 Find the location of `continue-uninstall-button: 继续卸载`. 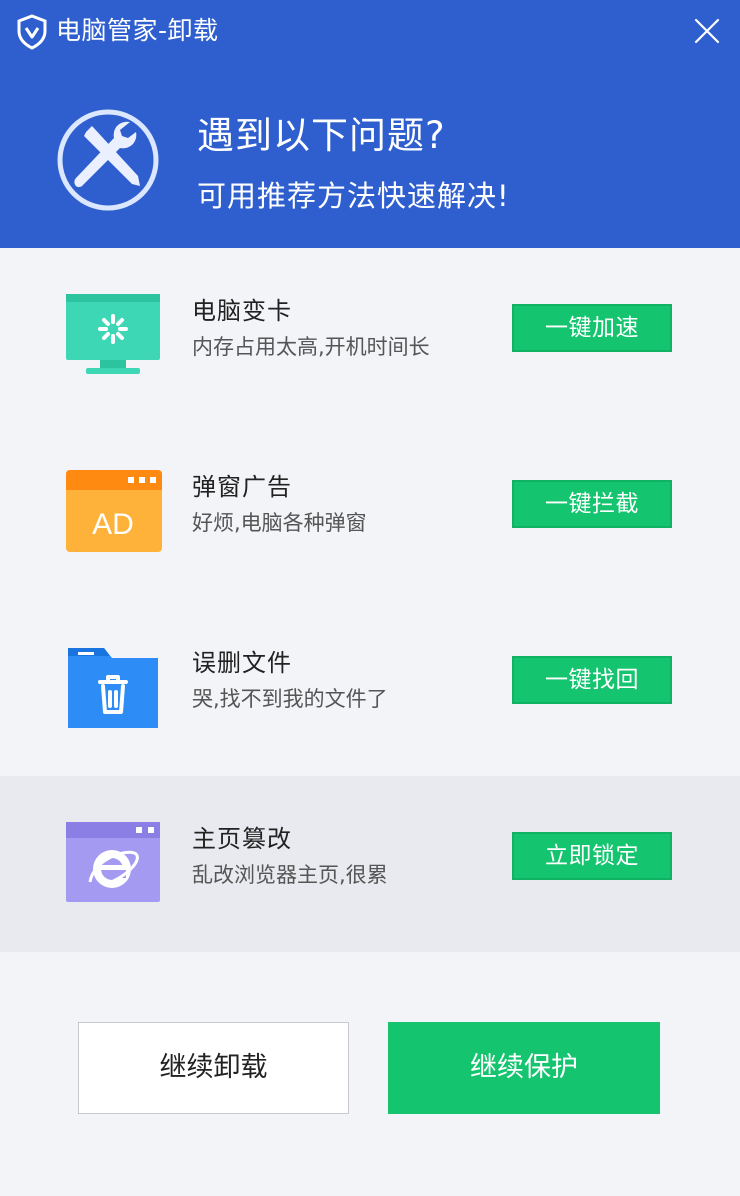

continue-uninstall-button: 继续卸载 is located at coordinates (213, 1068).